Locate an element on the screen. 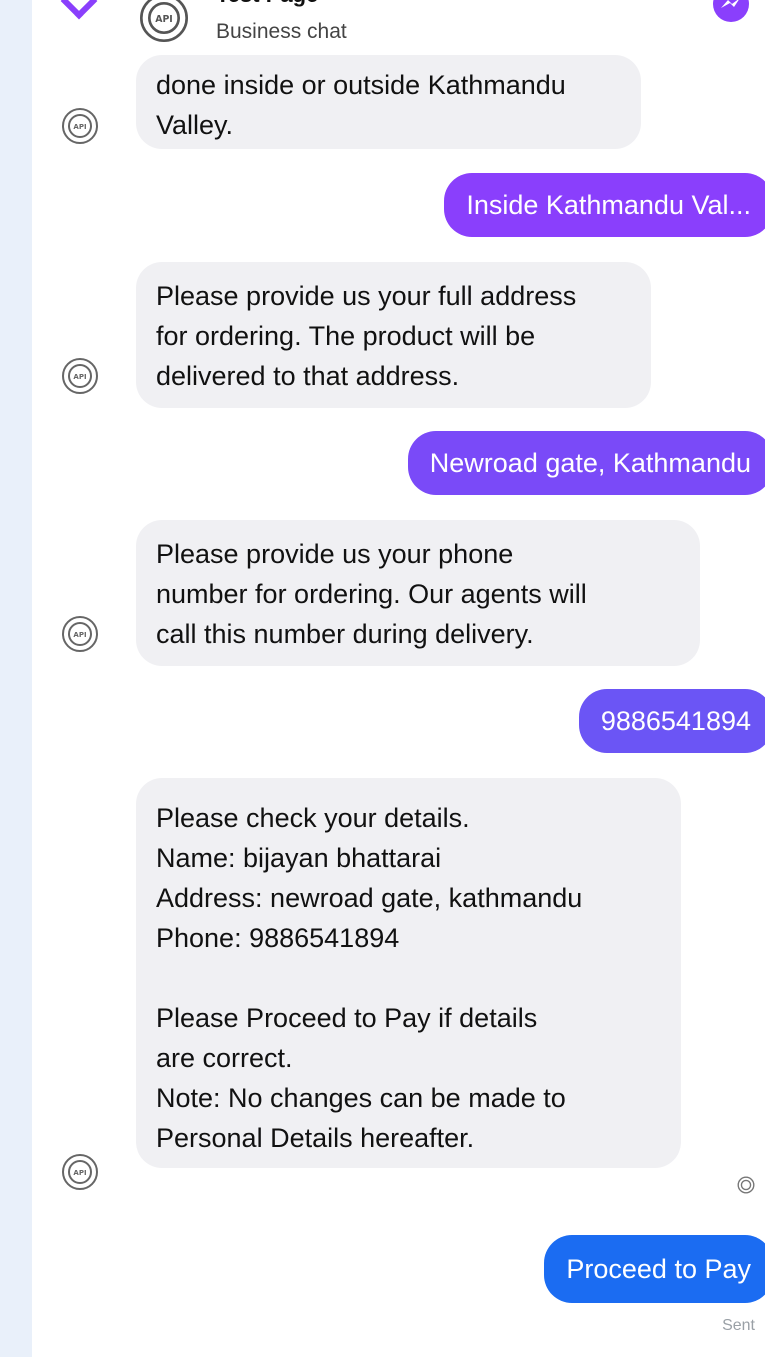 This screenshot has height=1357, width=765. user-message: Newroad gate, Kathmandu is located at coordinates (586, 463).